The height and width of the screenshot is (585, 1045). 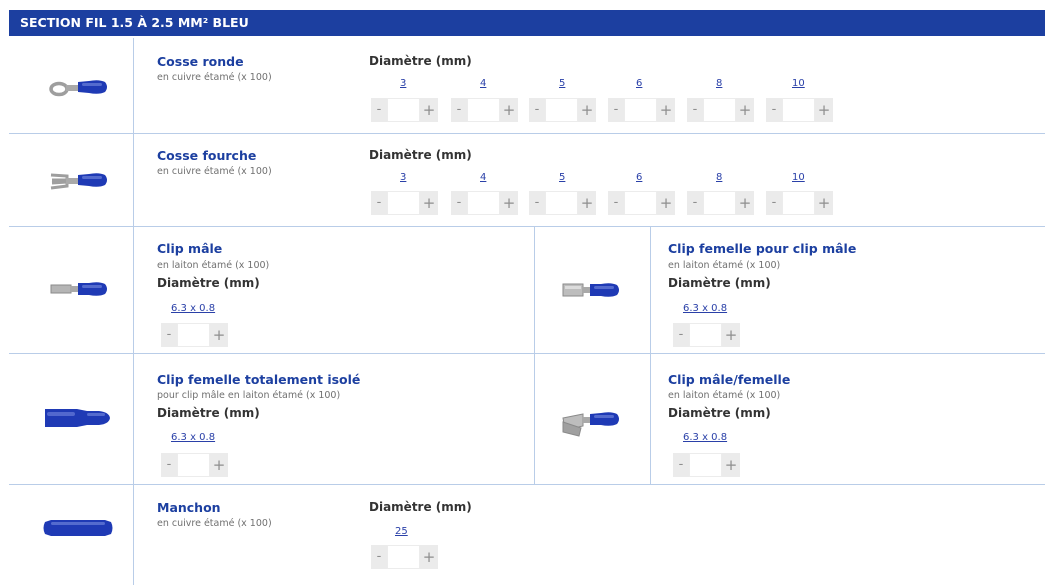 What do you see at coordinates (729, 379) in the screenshot?
I see `product-title: Clip mâle/femelle` at bounding box center [729, 379].